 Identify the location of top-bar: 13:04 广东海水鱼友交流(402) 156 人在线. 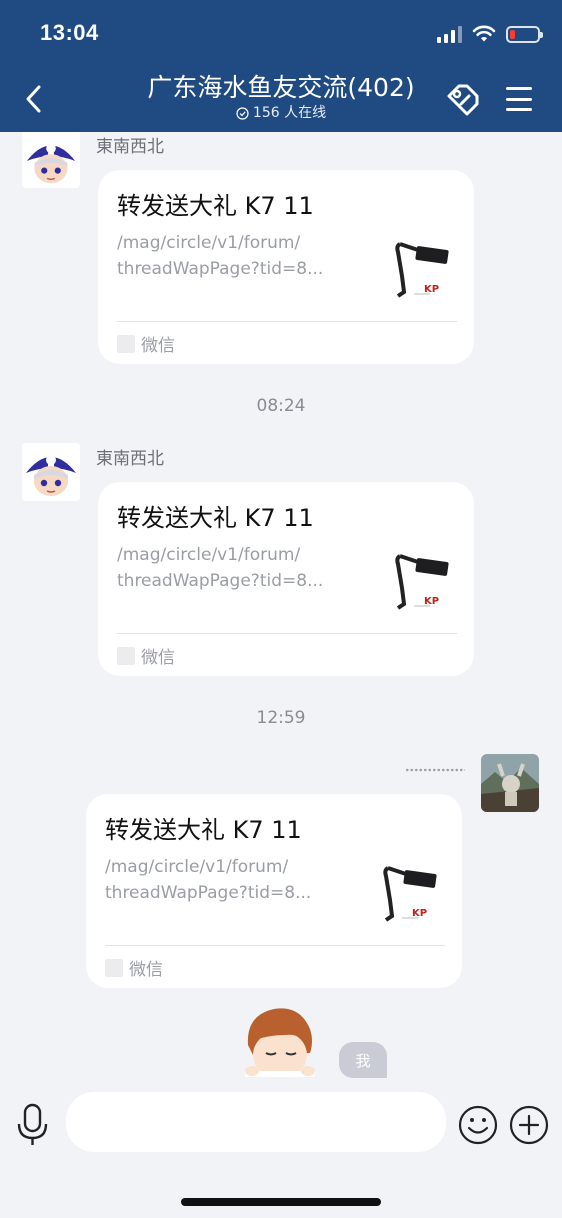
(281, 66).